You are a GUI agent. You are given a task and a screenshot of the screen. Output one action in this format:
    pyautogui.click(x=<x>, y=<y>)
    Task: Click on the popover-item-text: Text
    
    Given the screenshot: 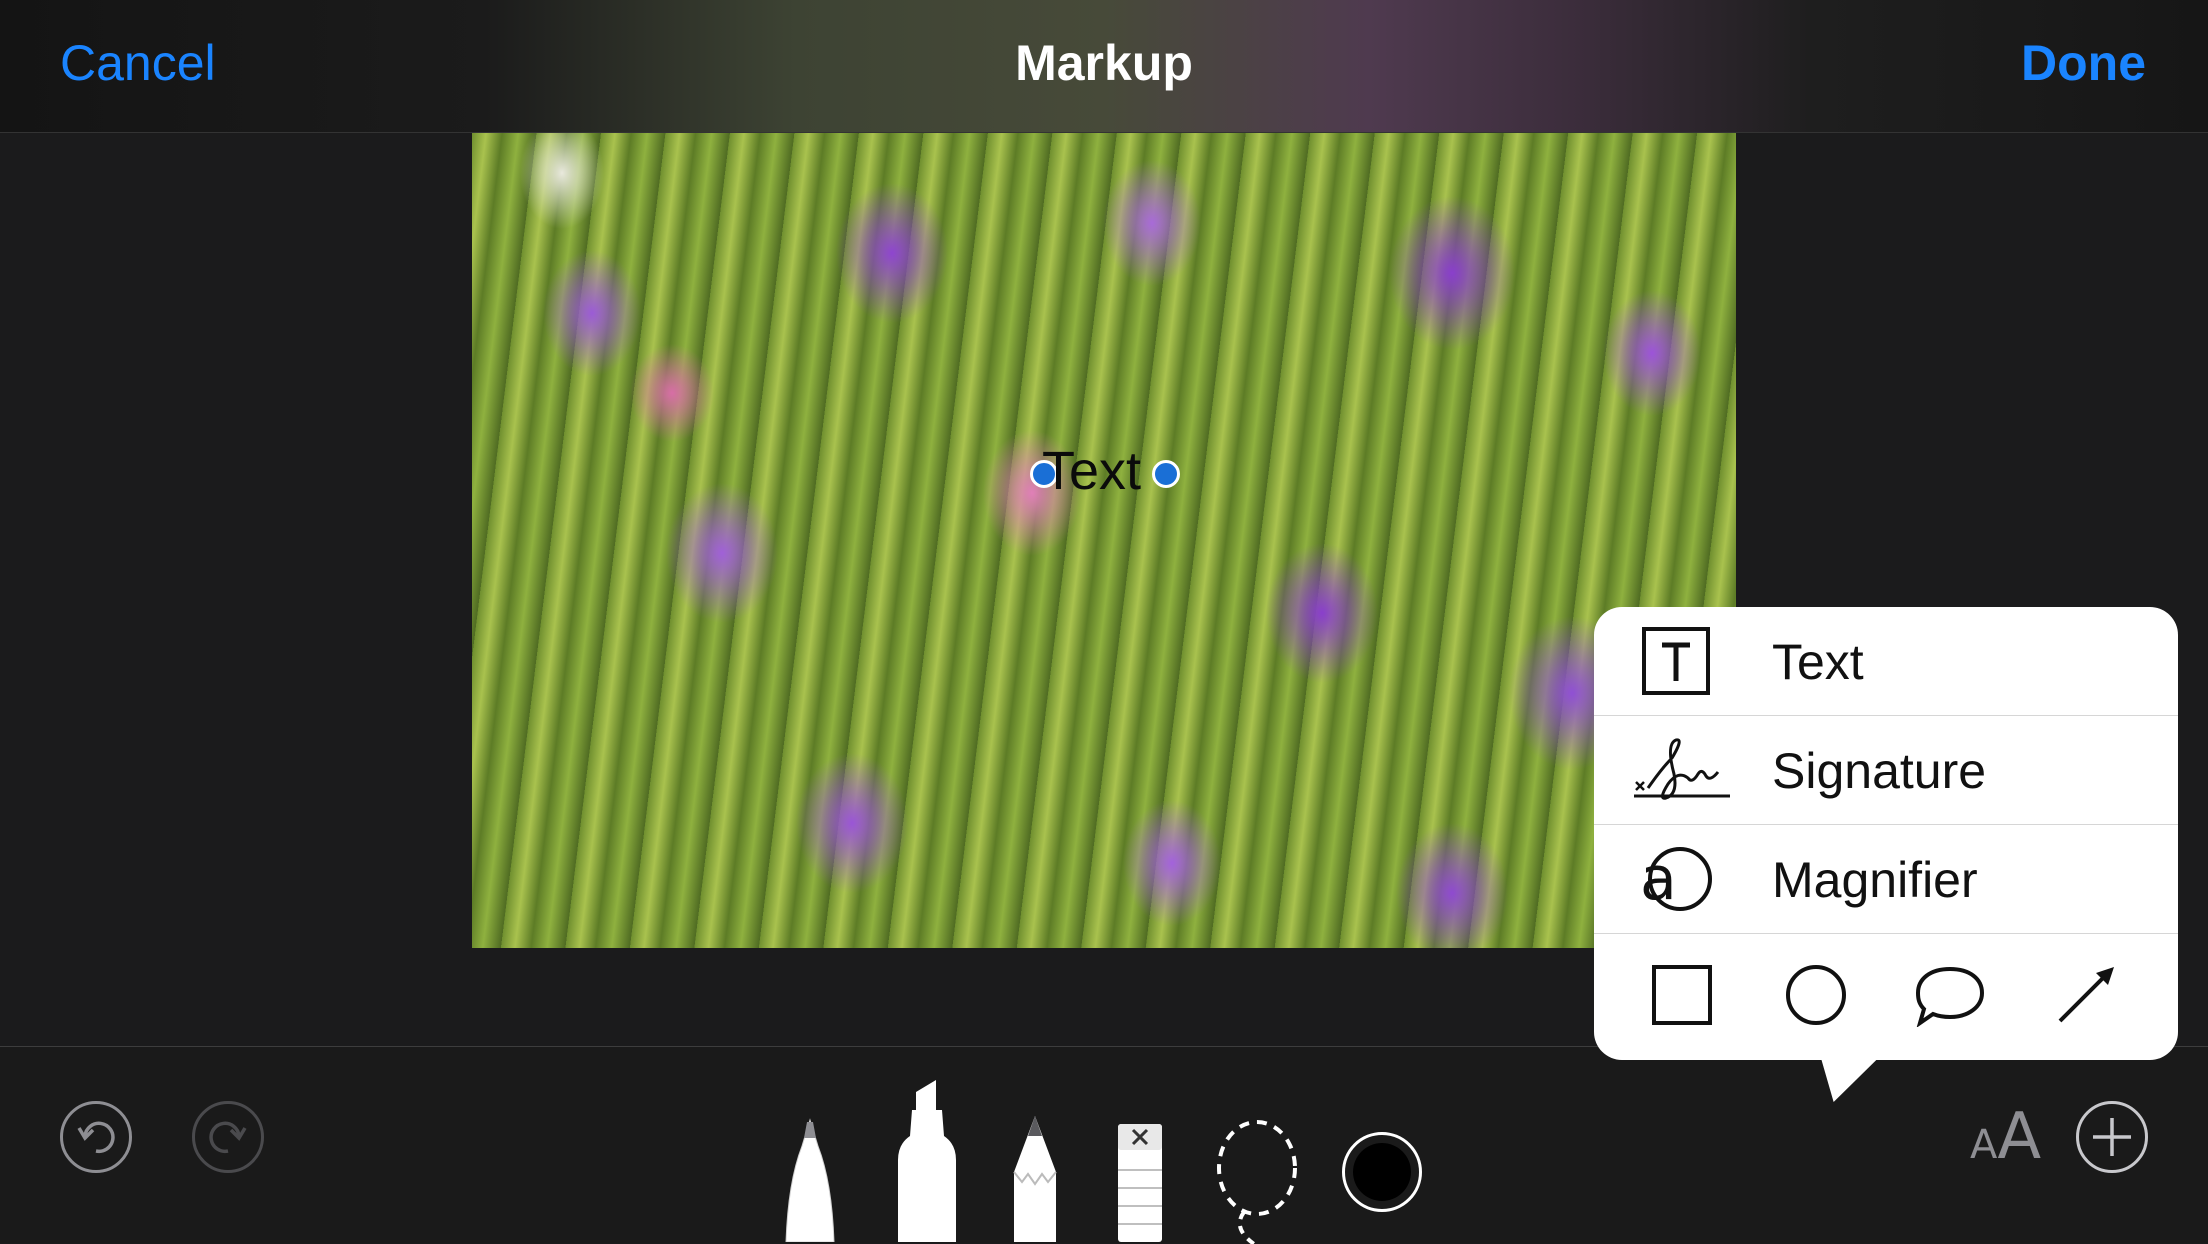 What is the action you would take?
    pyautogui.click(x=1886, y=661)
    